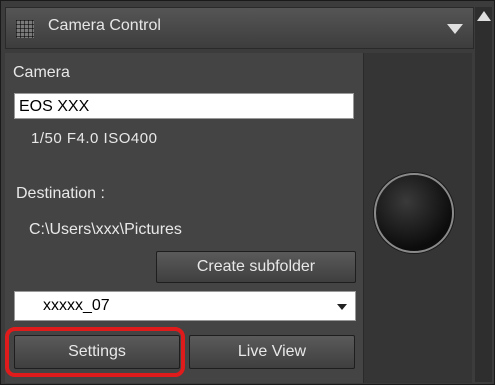 Image resolution: width=495 pixels, height=385 pixels. I want to click on camera-name-field: EOS XXX, so click(184, 106).